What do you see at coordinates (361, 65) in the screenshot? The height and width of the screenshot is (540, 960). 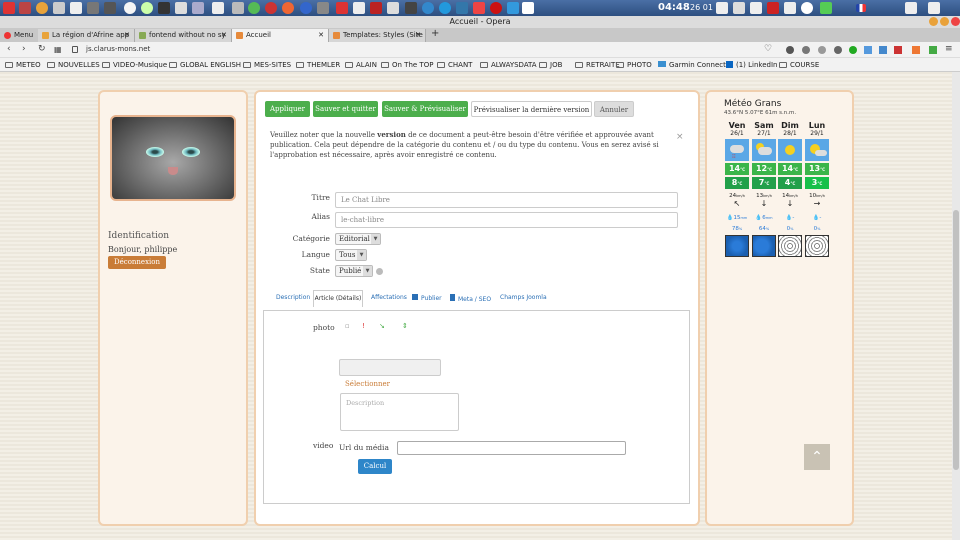 I see `bookmark-alain: ALAIN` at bounding box center [361, 65].